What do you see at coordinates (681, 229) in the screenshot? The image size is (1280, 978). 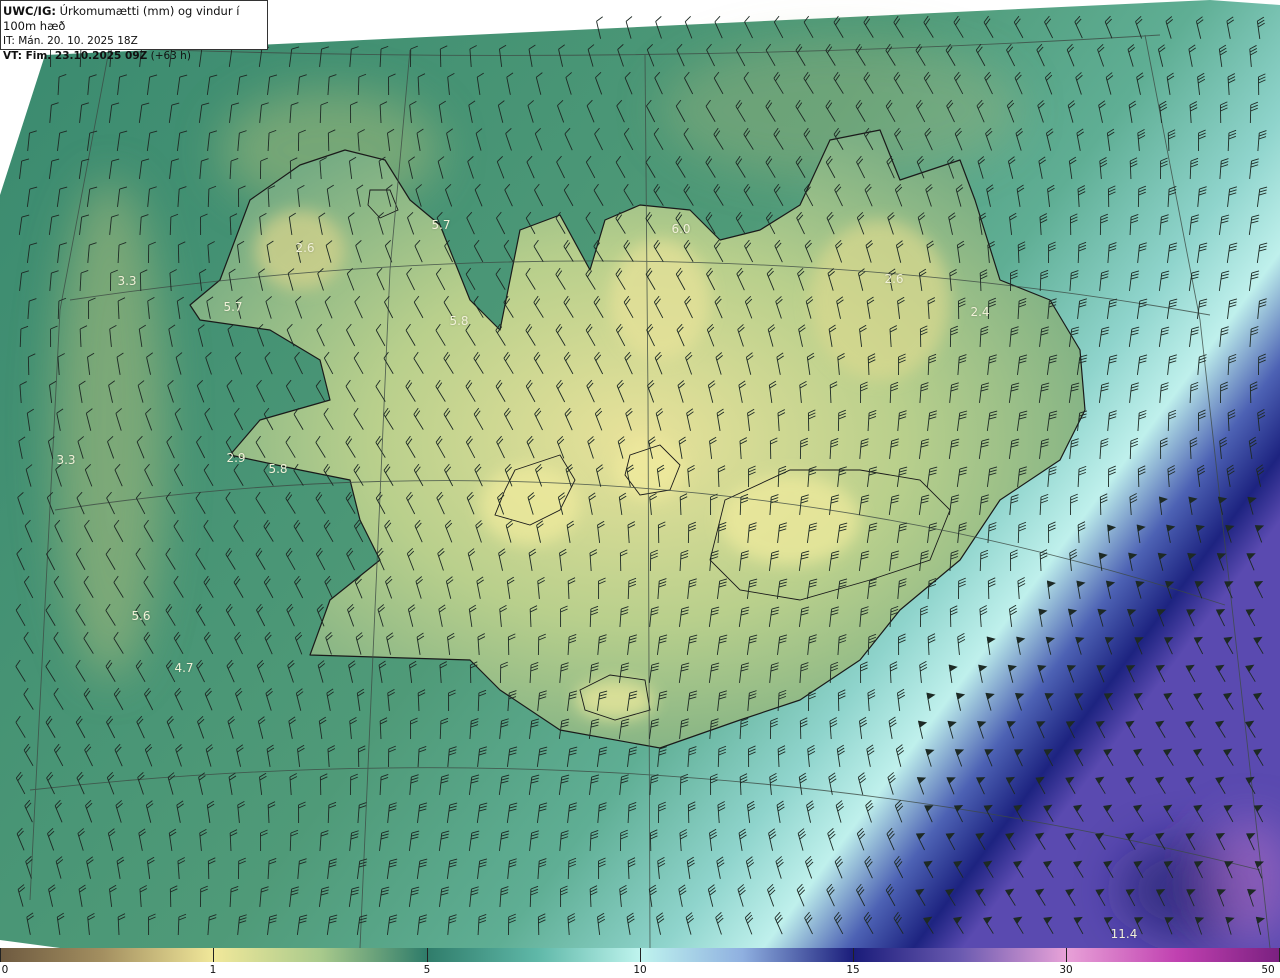 I see `map-value-label: 6.0` at bounding box center [681, 229].